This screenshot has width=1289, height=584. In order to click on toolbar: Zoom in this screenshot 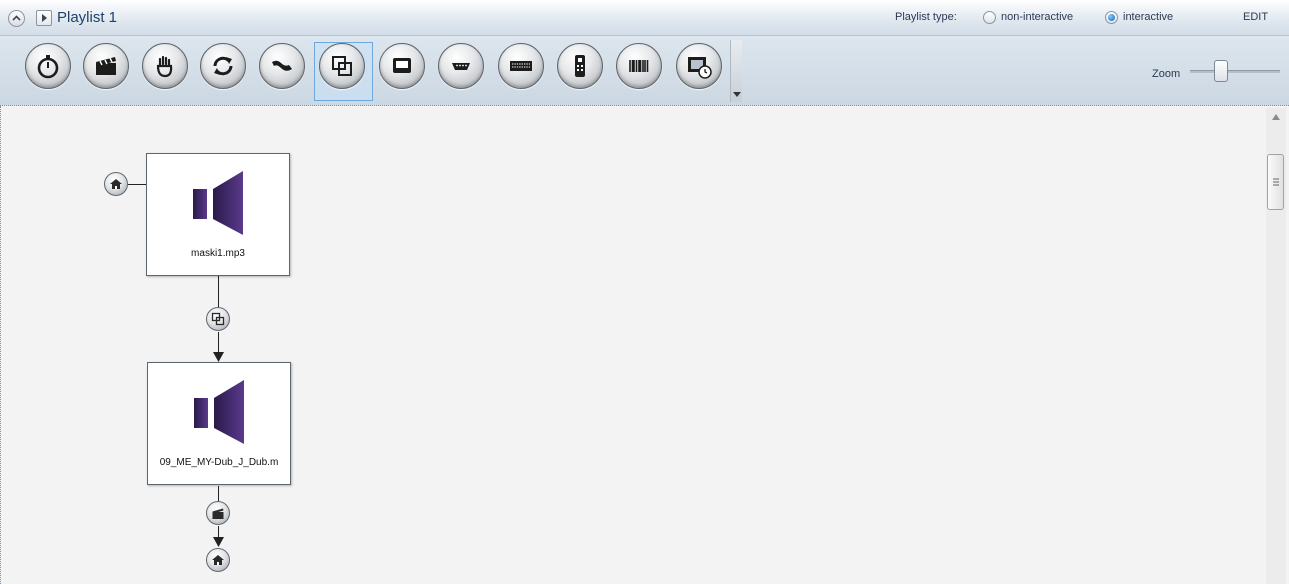, I will do `click(644, 71)`.